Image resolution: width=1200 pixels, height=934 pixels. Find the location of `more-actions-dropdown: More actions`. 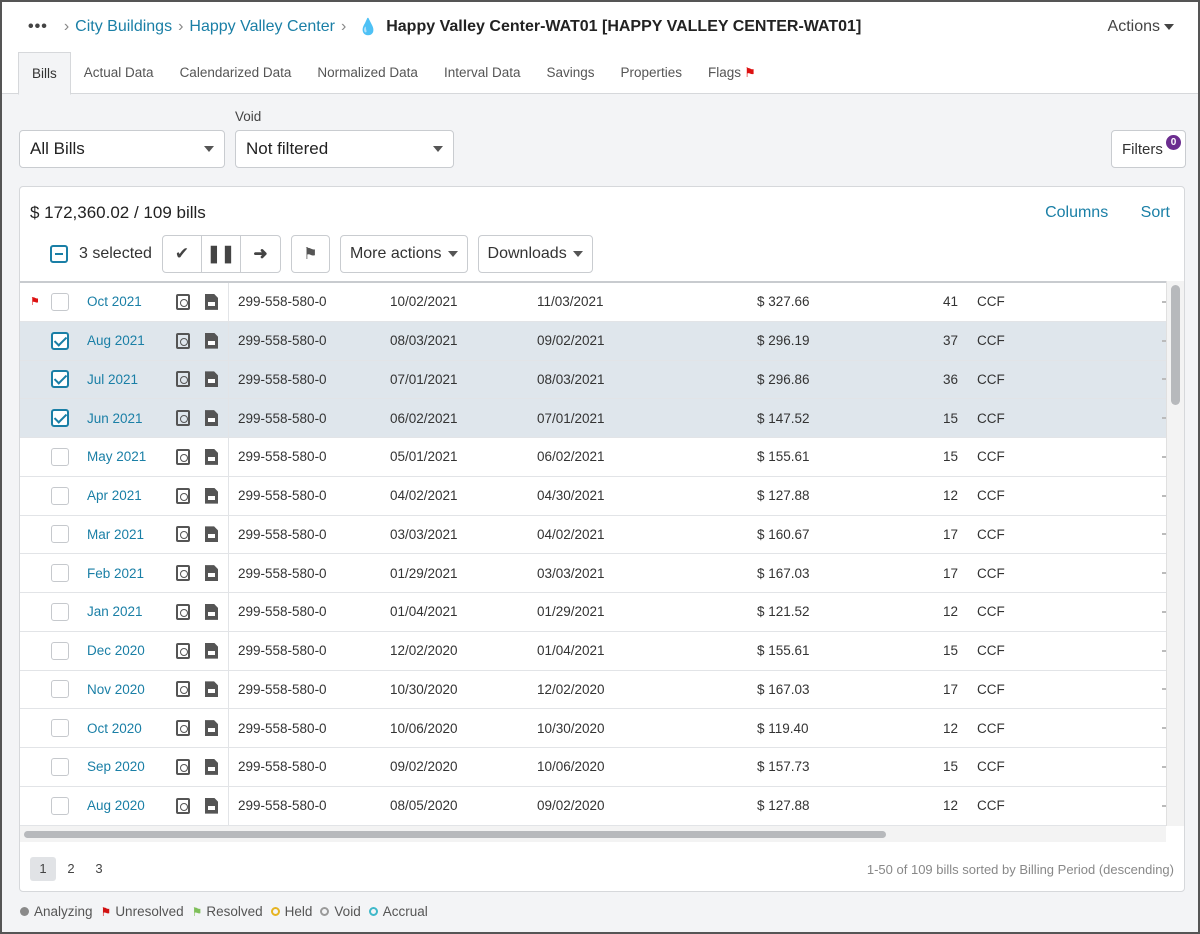

more-actions-dropdown: More actions is located at coordinates (403, 254).